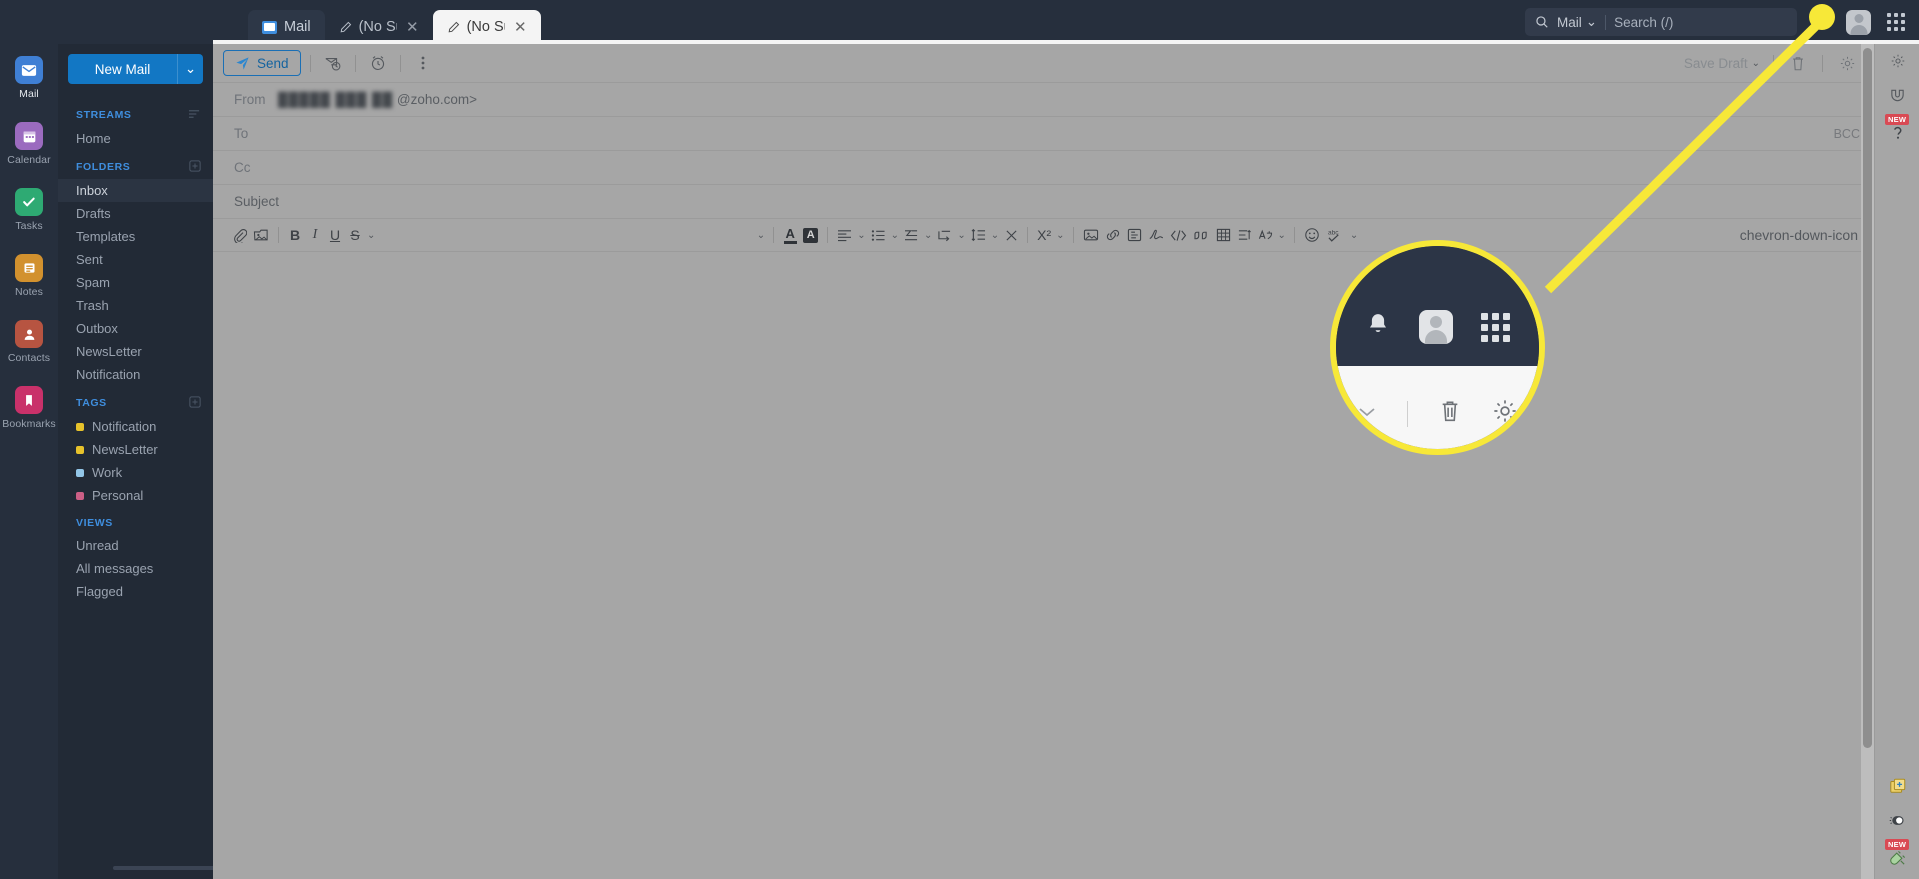 The image size is (1919, 879). Describe the element at coordinates (1643, 22) in the screenshot. I see `search-input: Search (/)` at that location.